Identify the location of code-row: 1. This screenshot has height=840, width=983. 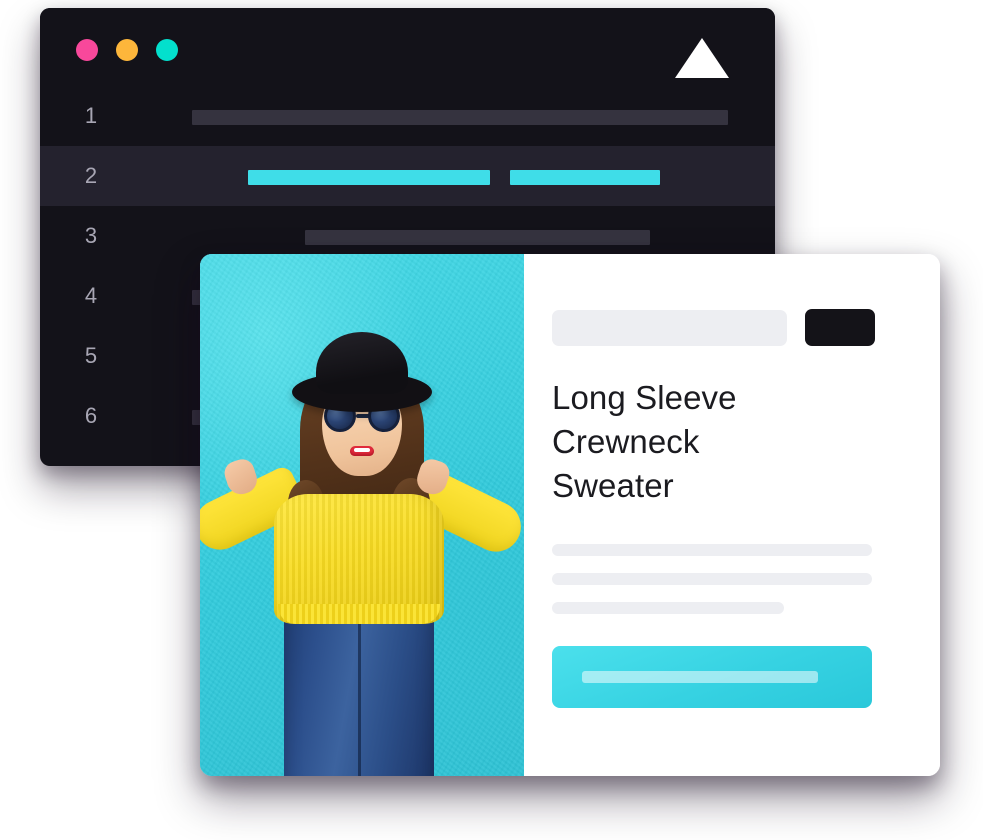
(407, 116).